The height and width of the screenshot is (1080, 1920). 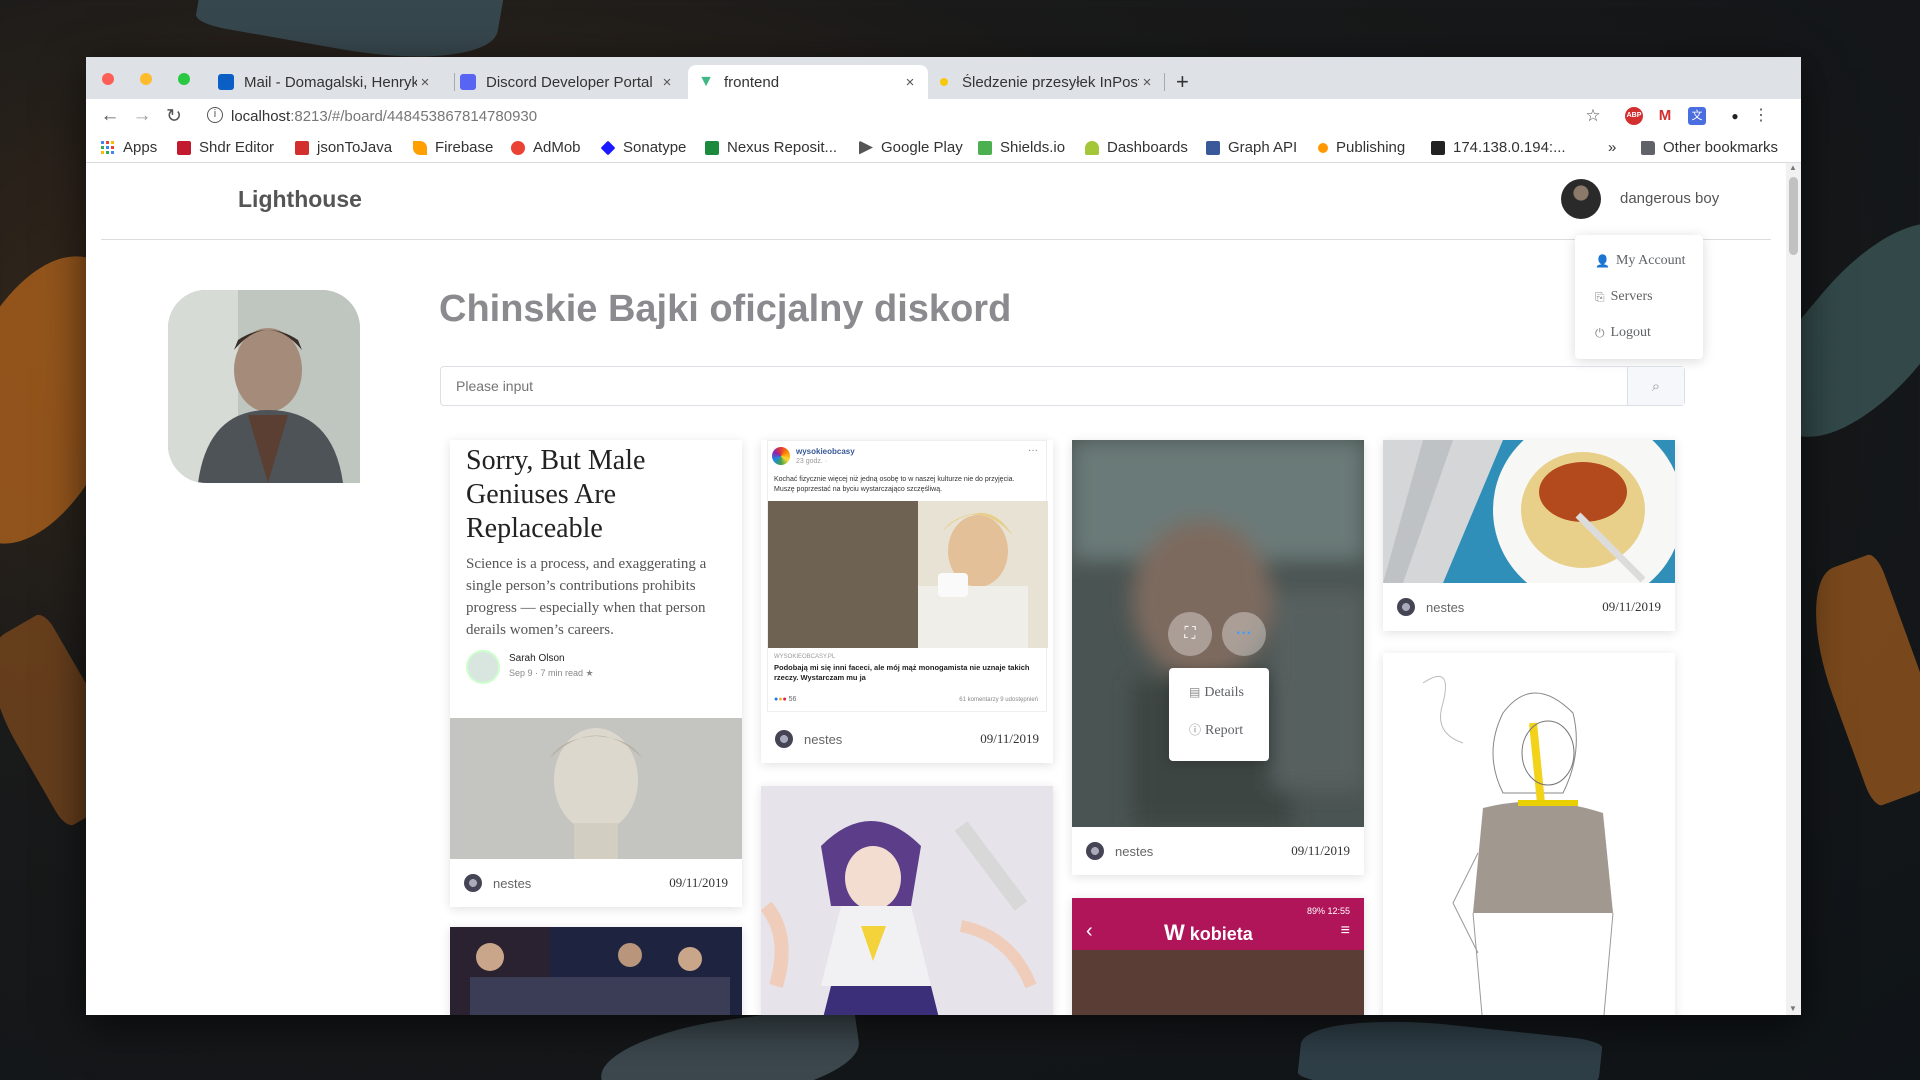 I want to click on app-logo: W kobieta, so click(x=1208, y=933).